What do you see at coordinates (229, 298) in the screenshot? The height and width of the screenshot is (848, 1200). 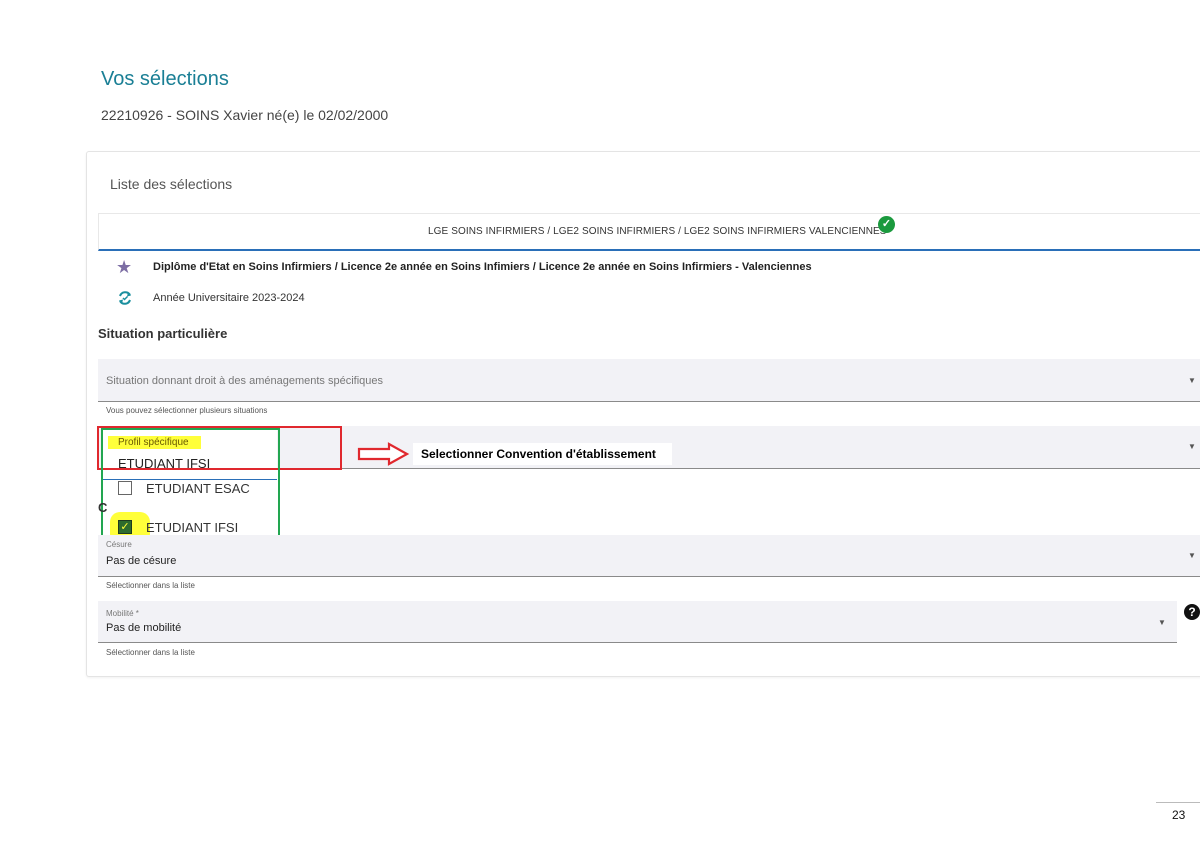 I see `academic-year: Année Universitaire 2023-2024` at bounding box center [229, 298].